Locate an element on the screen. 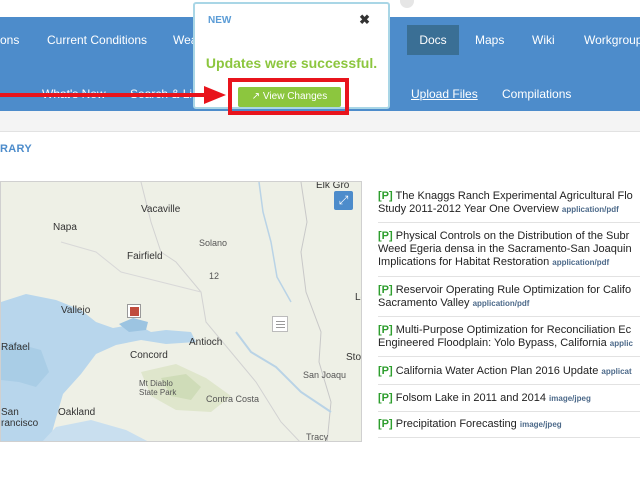 The height and width of the screenshot is (480, 640). doc-mime: applic is located at coordinates (621, 343).